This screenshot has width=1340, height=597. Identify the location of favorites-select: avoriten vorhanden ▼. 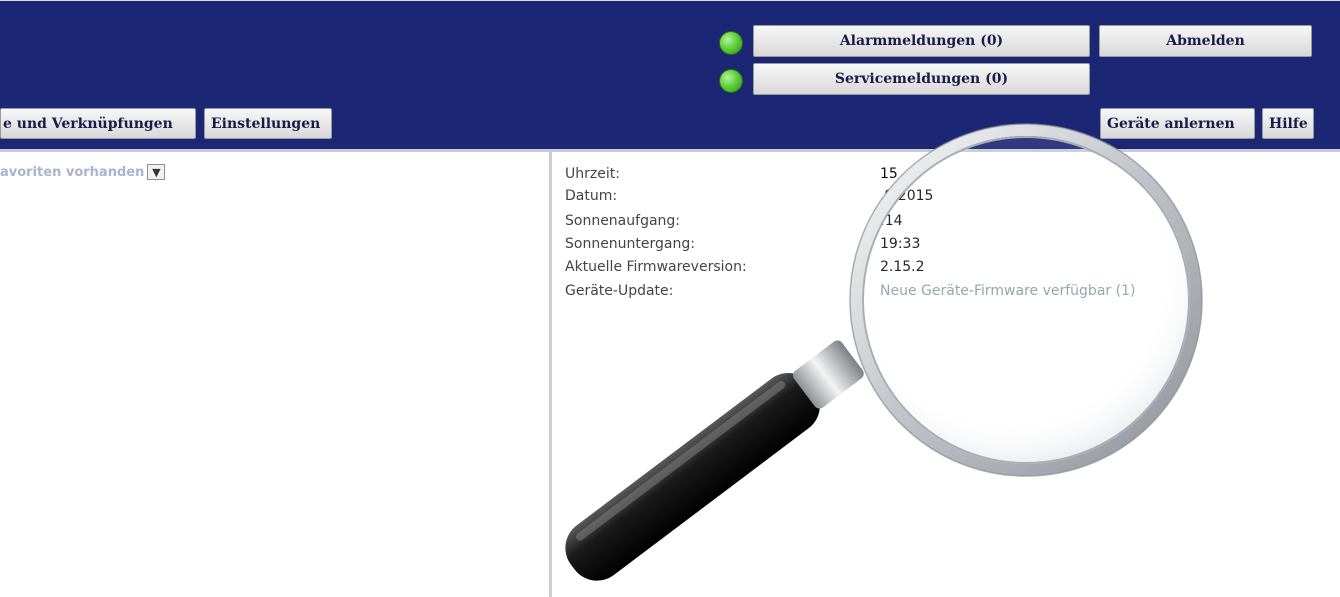
(83, 172).